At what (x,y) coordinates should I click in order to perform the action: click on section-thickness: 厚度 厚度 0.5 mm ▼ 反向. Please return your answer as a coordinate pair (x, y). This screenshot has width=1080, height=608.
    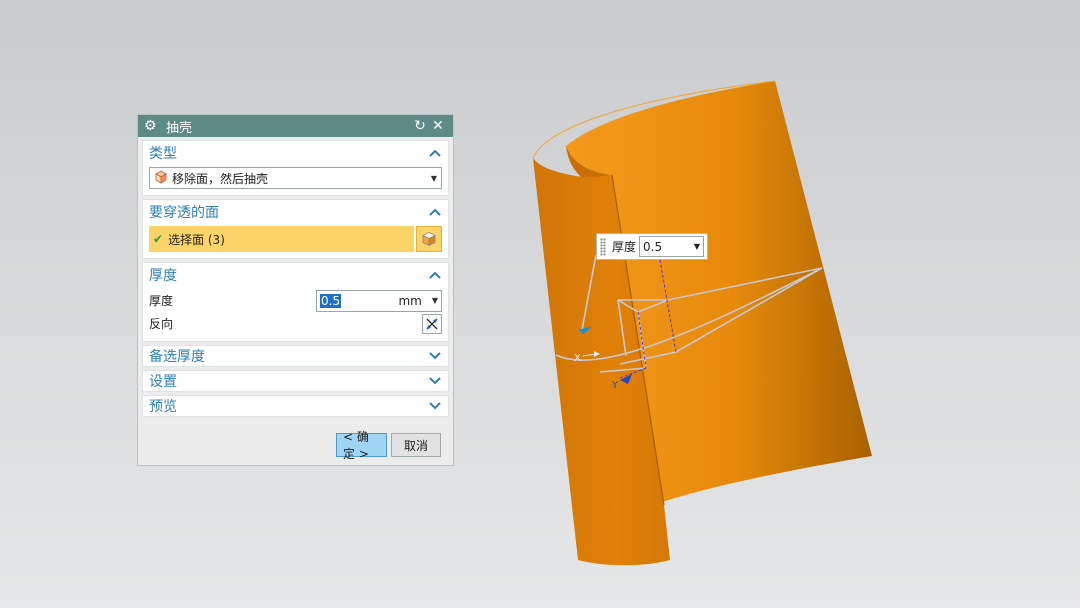
    Looking at the image, I should click on (295, 302).